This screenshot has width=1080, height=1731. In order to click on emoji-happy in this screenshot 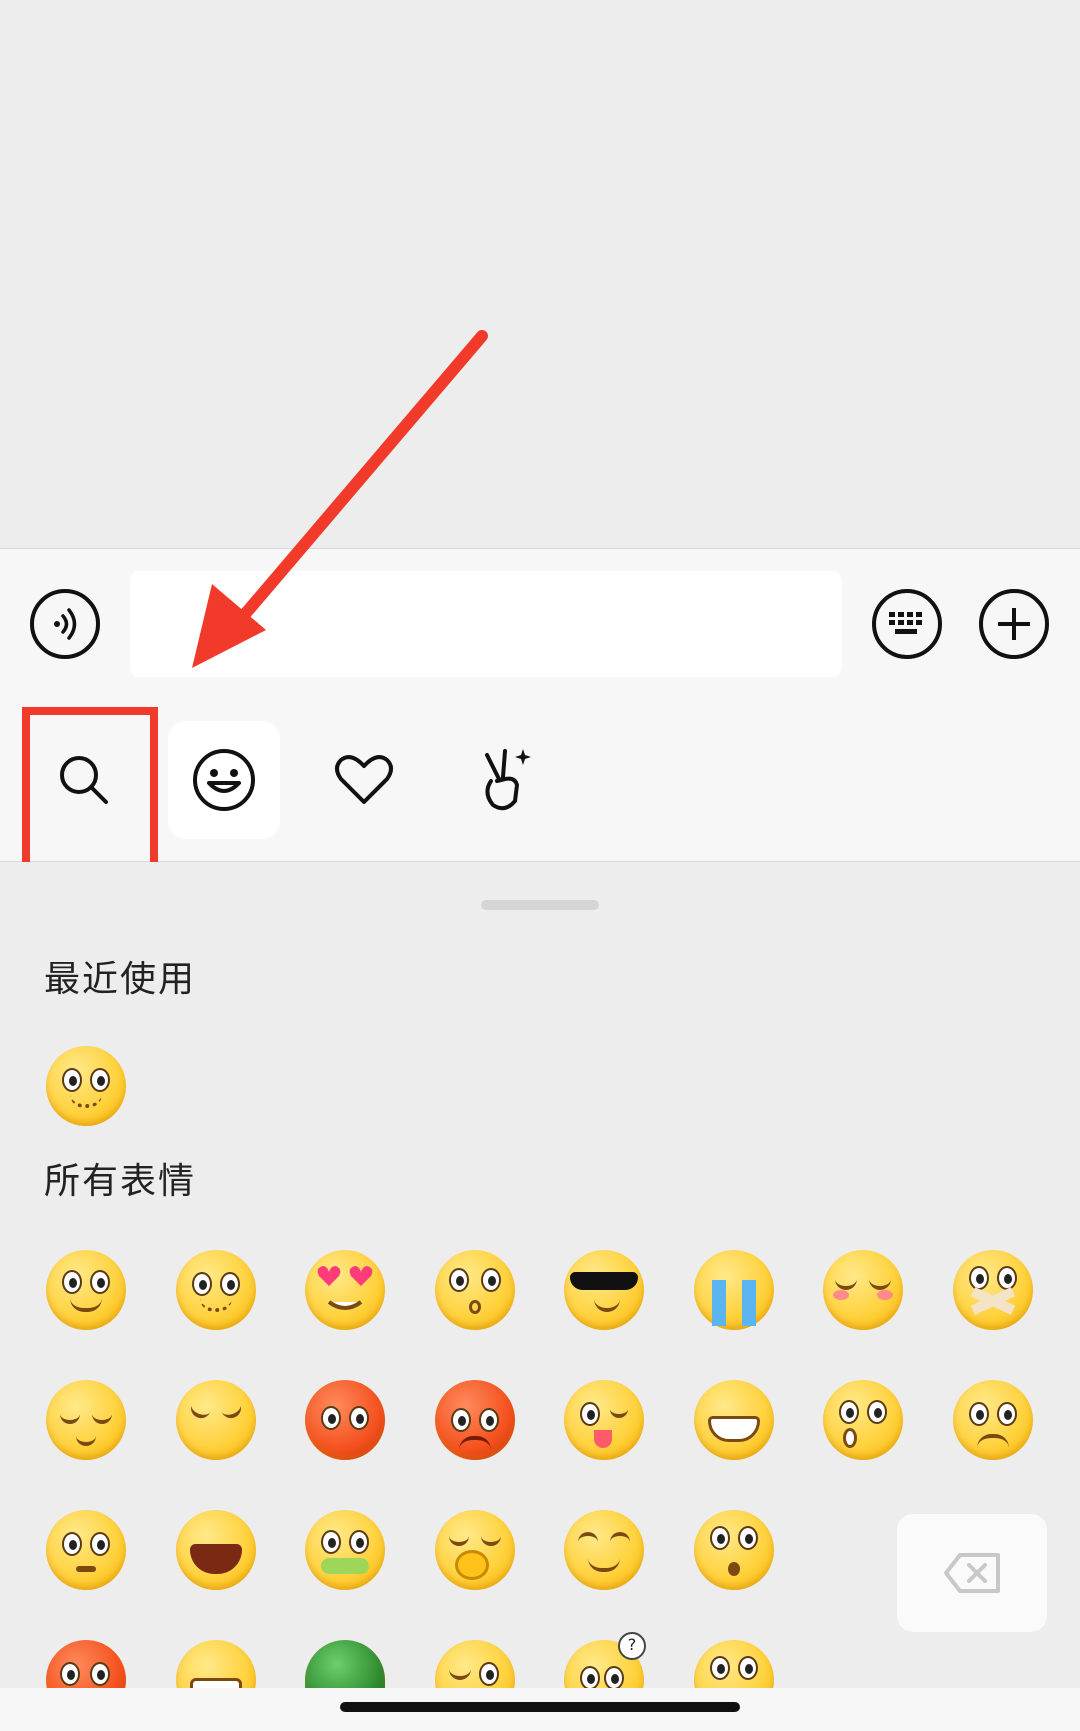, I will do `click(604, 1550)`.